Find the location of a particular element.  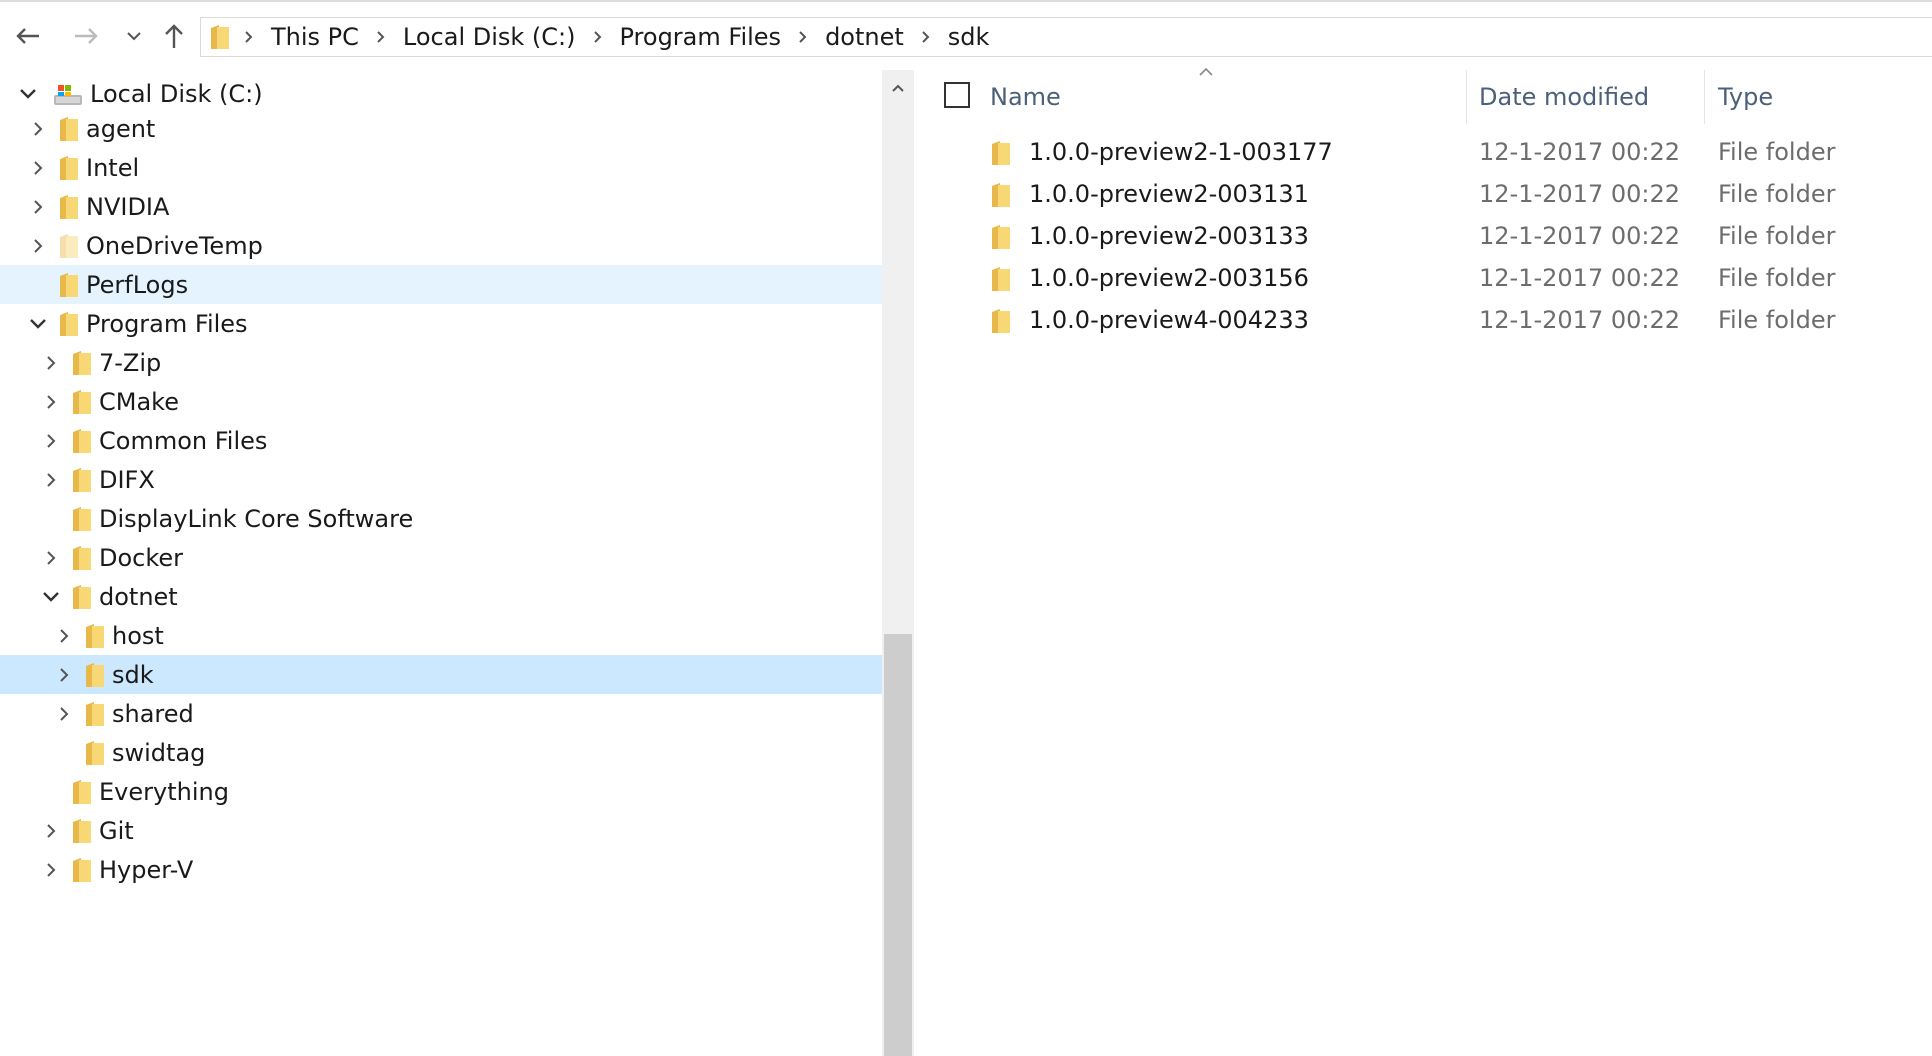

tree-item: CMake is located at coordinates (441, 401).